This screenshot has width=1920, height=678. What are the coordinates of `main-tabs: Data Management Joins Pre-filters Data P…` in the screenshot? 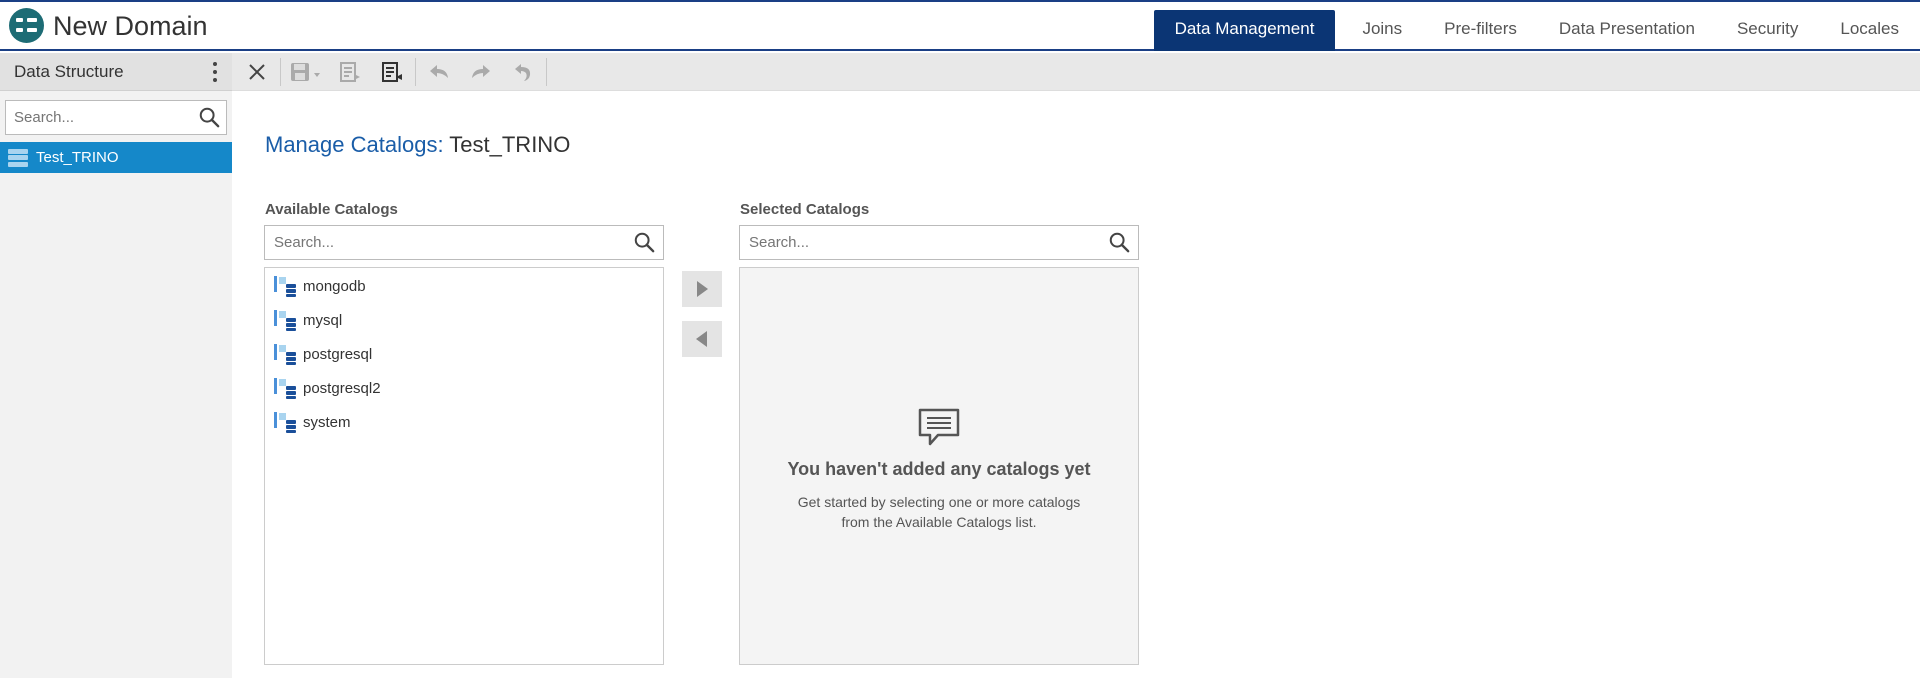 It's located at (1536, 30).